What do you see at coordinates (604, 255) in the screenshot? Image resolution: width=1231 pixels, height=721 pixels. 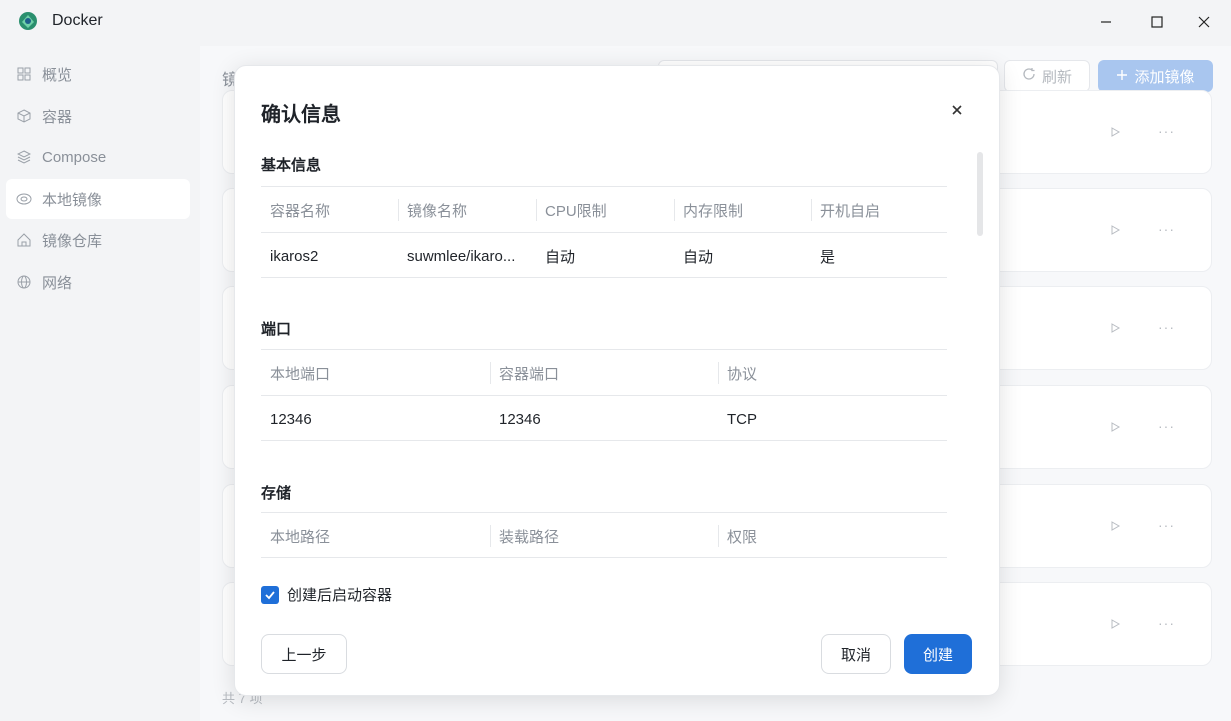 I see `table-row: ikaros2 suwmlee/ikaro... 自动 自动 是` at bounding box center [604, 255].